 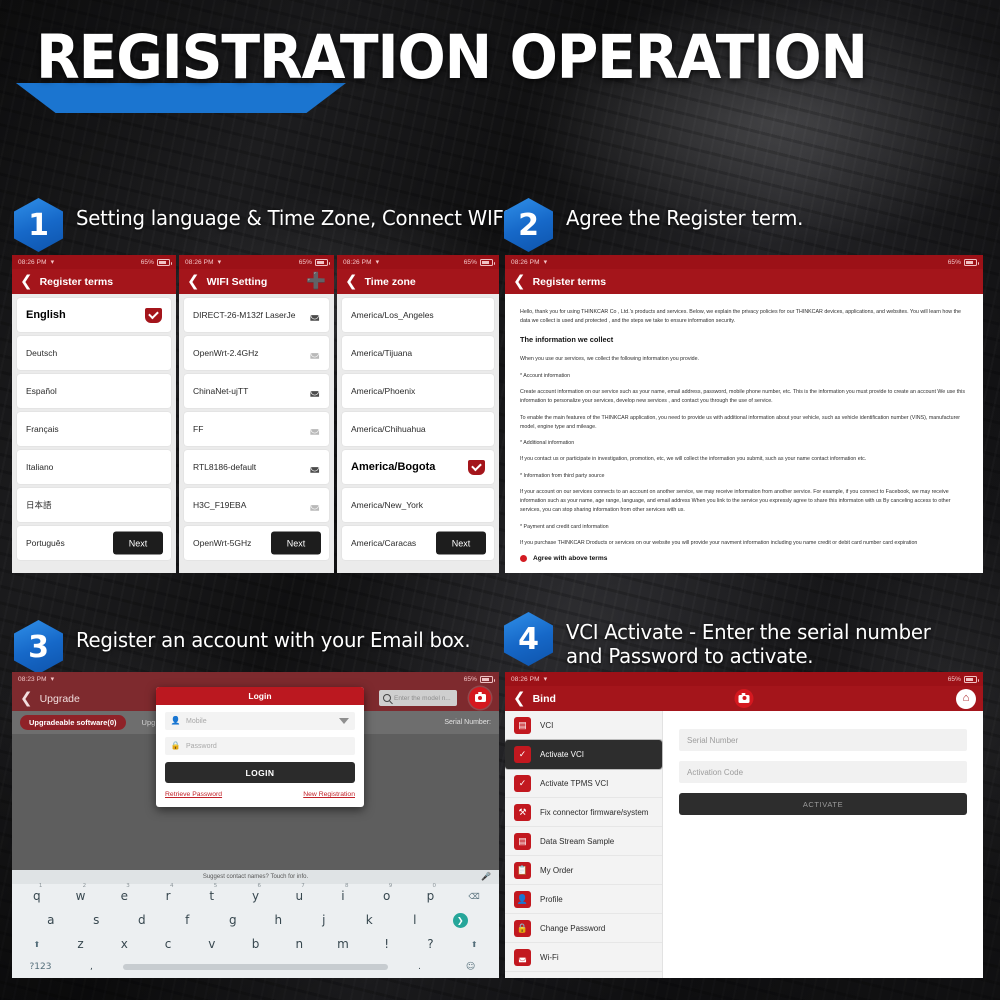 What do you see at coordinates (212, 944) in the screenshot?
I see `key-v: v` at bounding box center [212, 944].